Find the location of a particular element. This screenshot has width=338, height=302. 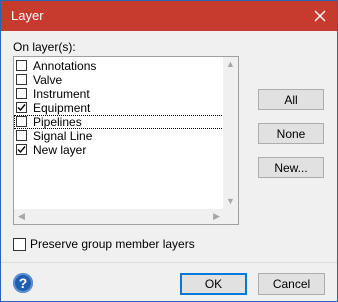

preserve-group-option: Preserve group member layers is located at coordinates (104, 244).